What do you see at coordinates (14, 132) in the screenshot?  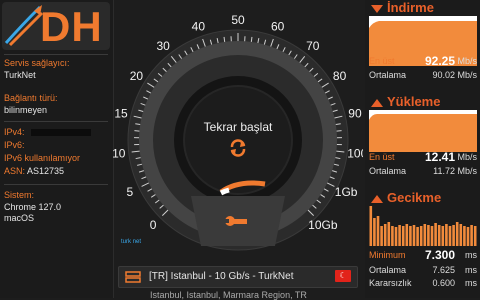 I see `ipv4-label: IPv4:` at bounding box center [14, 132].